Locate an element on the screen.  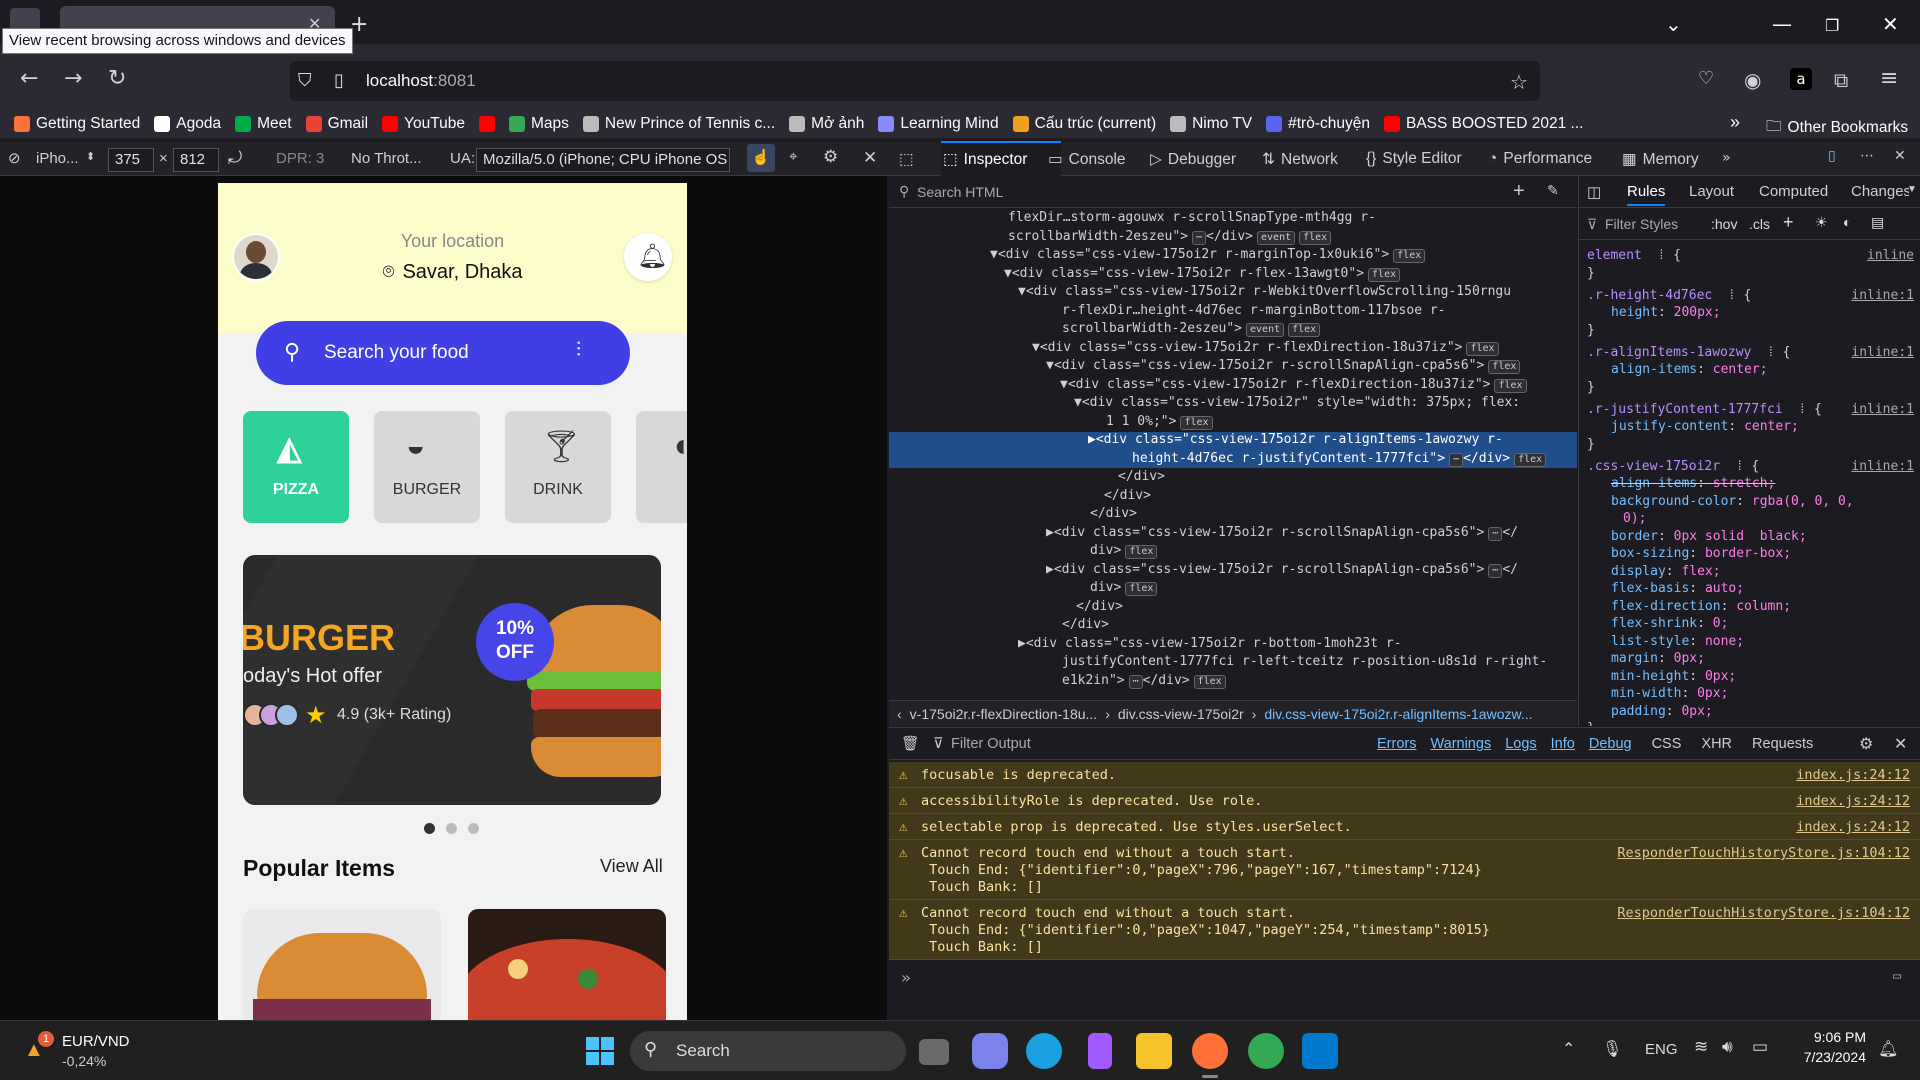
close-rdm-icon: ✕ is located at coordinates (870, 158).